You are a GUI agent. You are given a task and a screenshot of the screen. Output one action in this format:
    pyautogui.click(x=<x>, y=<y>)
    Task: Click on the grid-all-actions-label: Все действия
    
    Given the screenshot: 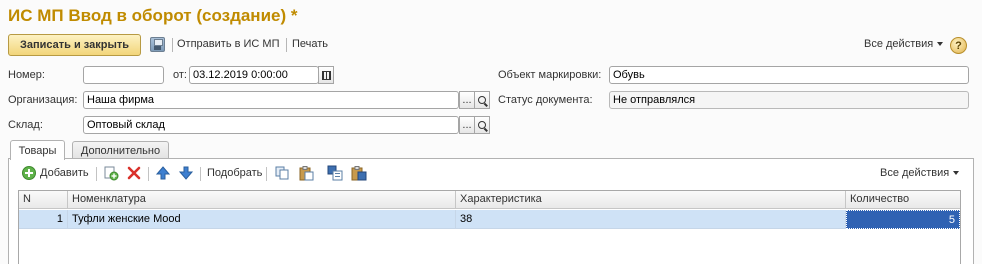 What is the action you would take?
    pyautogui.click(x=915, y=173)
    